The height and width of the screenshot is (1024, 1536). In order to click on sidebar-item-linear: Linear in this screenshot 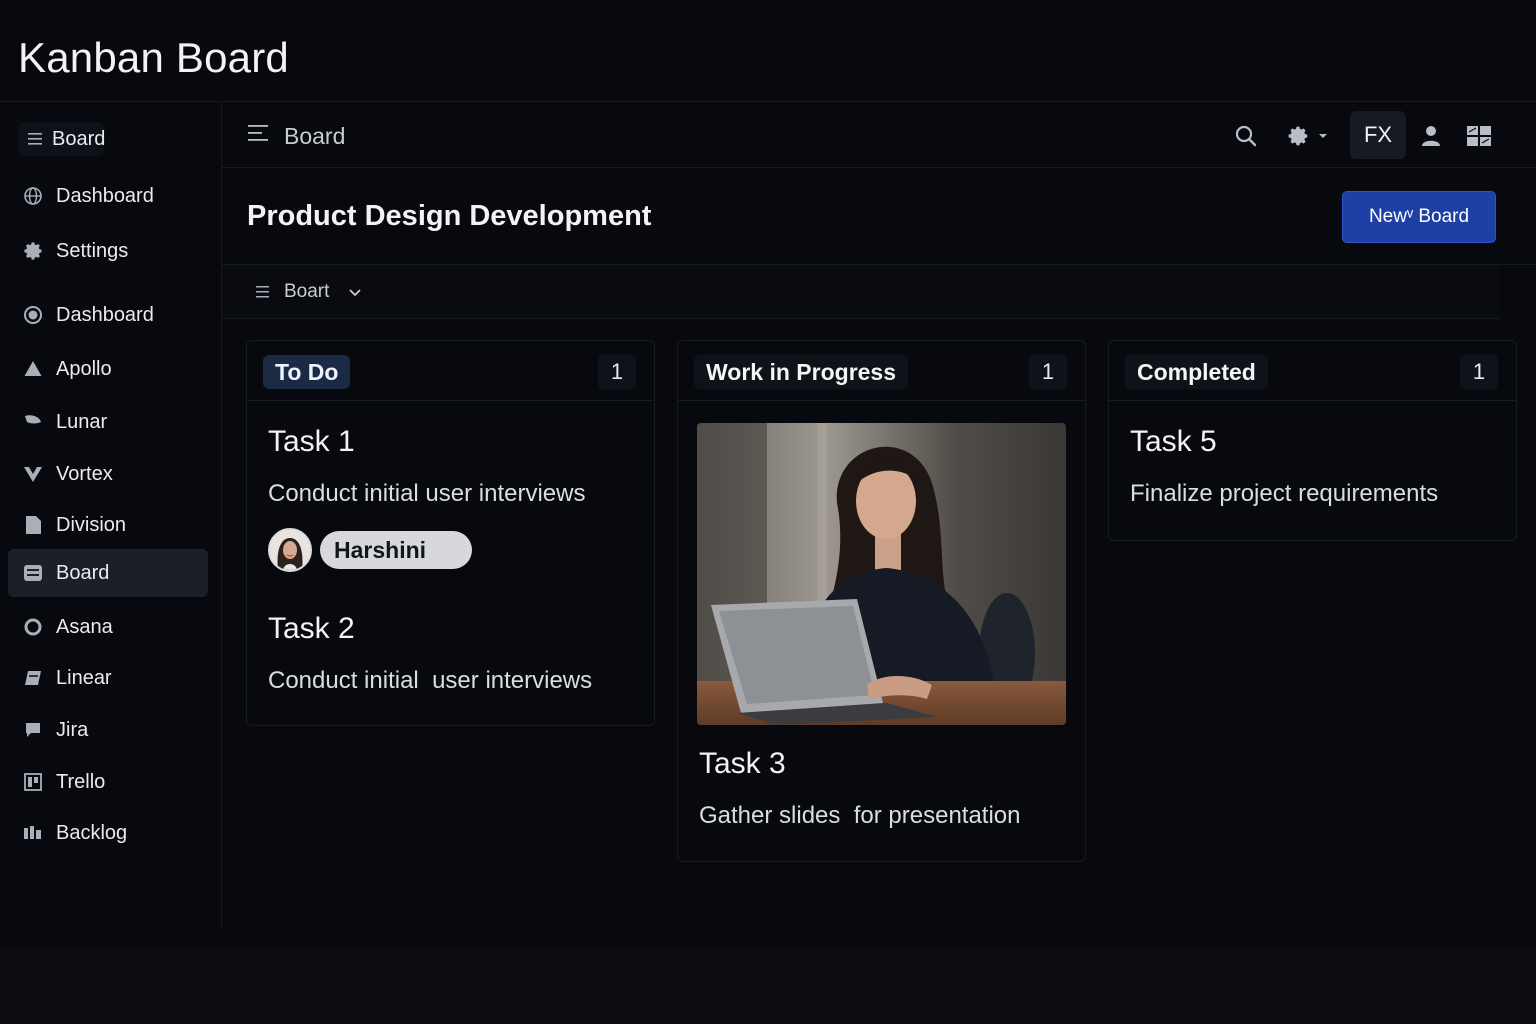, I will do `click(108, 678)`.